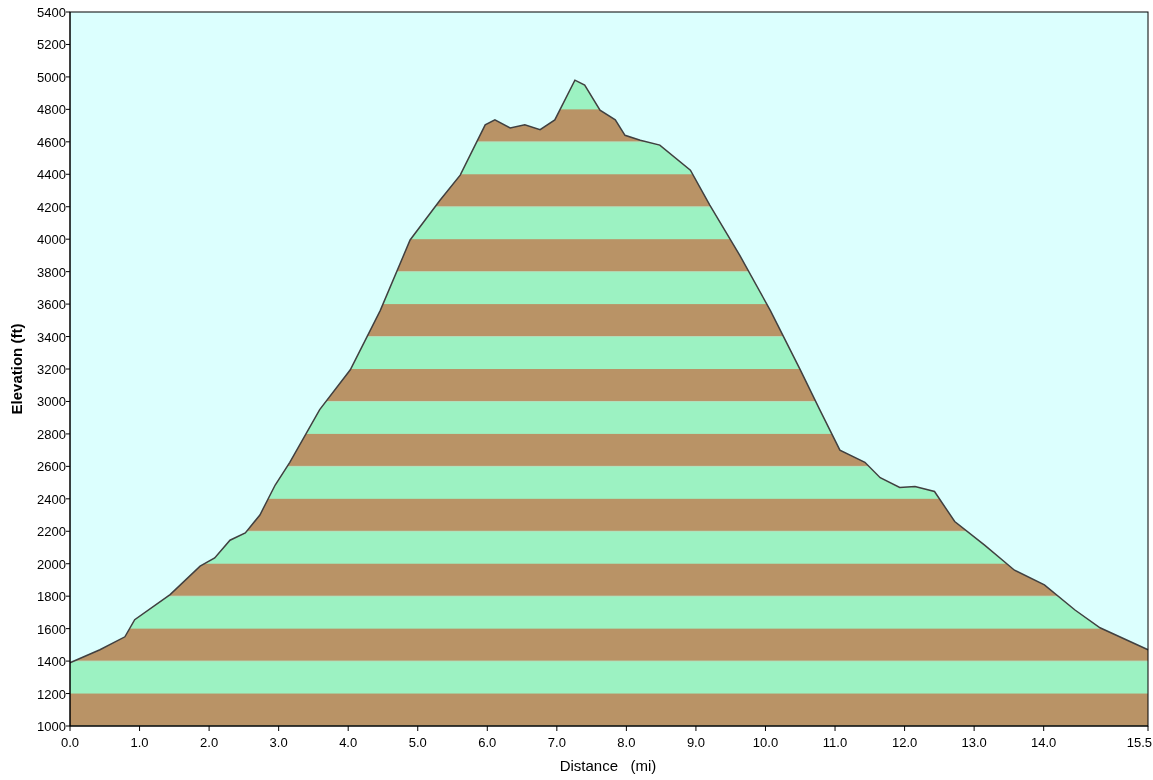  Describe the element at coordinates (51, 402) in the screenshot. I see `y-tick-label: 3000` at that location.